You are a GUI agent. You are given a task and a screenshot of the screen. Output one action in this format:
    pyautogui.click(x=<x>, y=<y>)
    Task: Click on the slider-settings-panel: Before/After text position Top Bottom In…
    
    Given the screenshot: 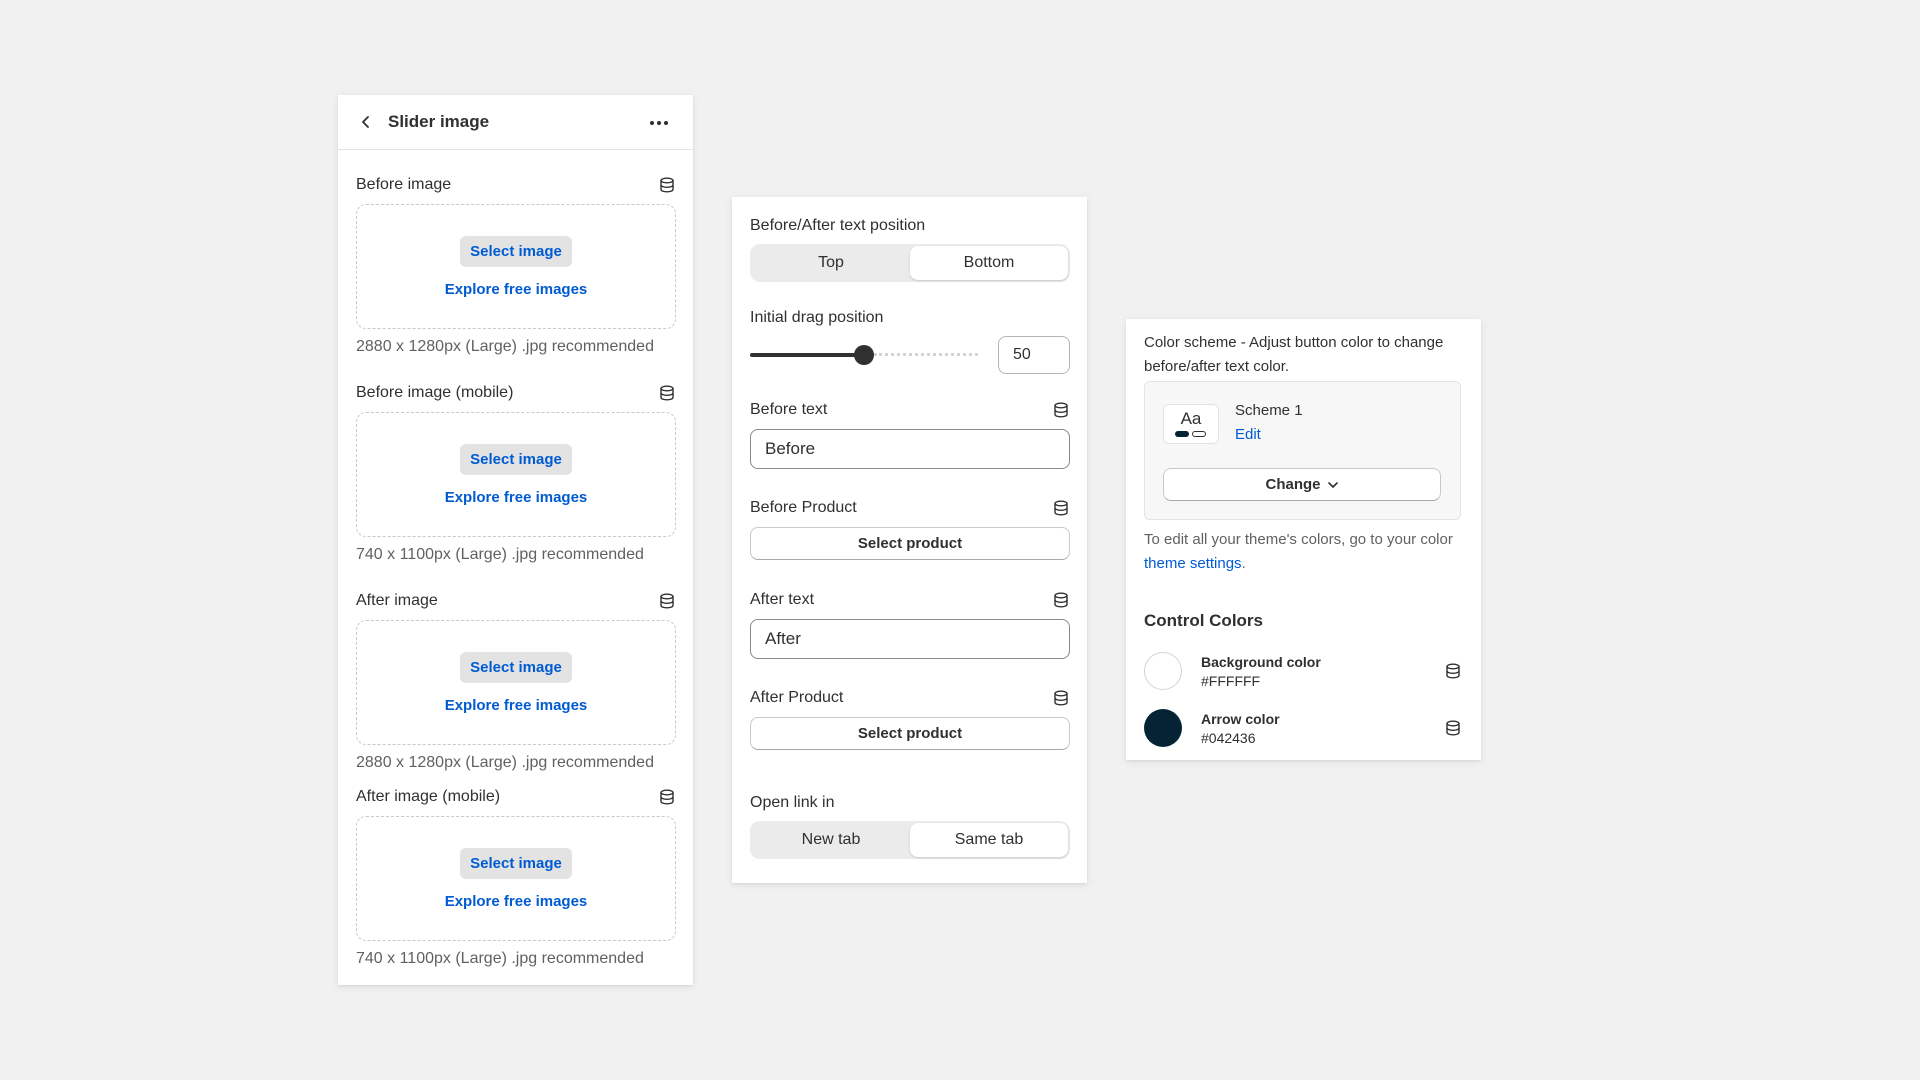 What is the action you would take?
    pyautogui.click(x=909, y=540)
    